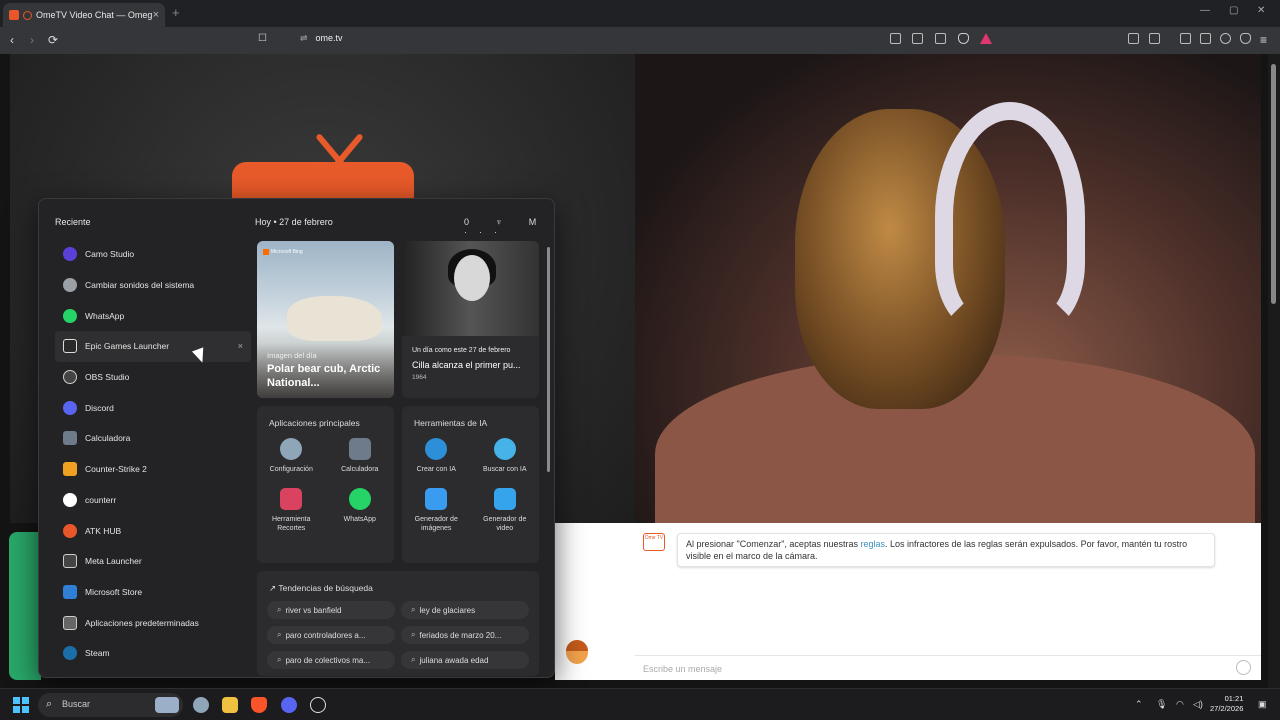  I want to click on trends-title: ↗ Tendencias de búsqueda, so click(321, 588).